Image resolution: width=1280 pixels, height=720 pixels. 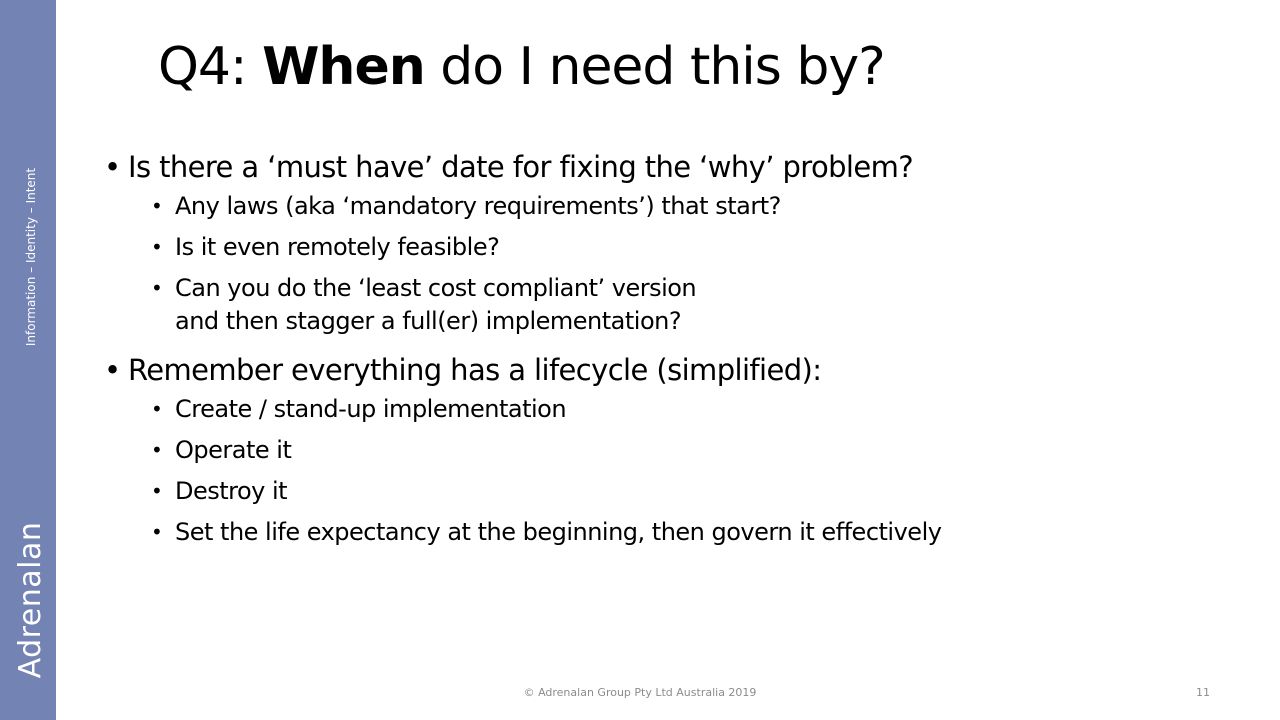 I want to click on sidebar-brand-logo: Adrenalan, so click(x=30, y=600).